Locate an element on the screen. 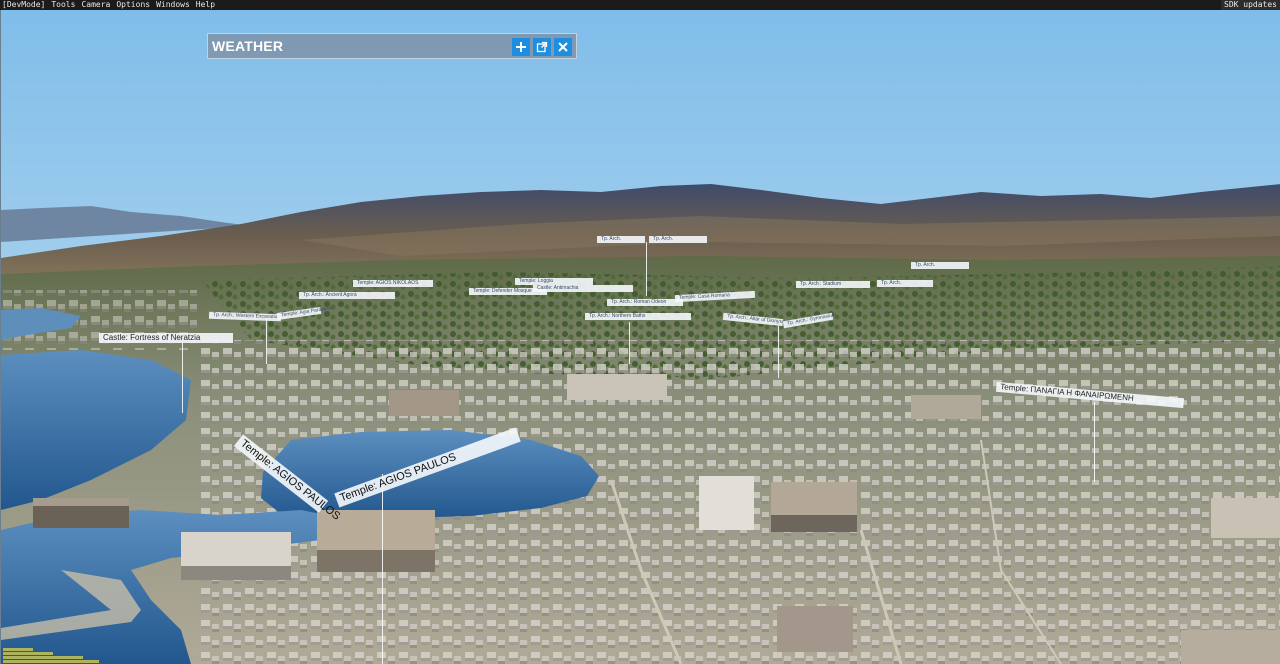  poi-label-castle-neratzia: Castle: Fortress of Neratzia is located at coordinates (166, 338).